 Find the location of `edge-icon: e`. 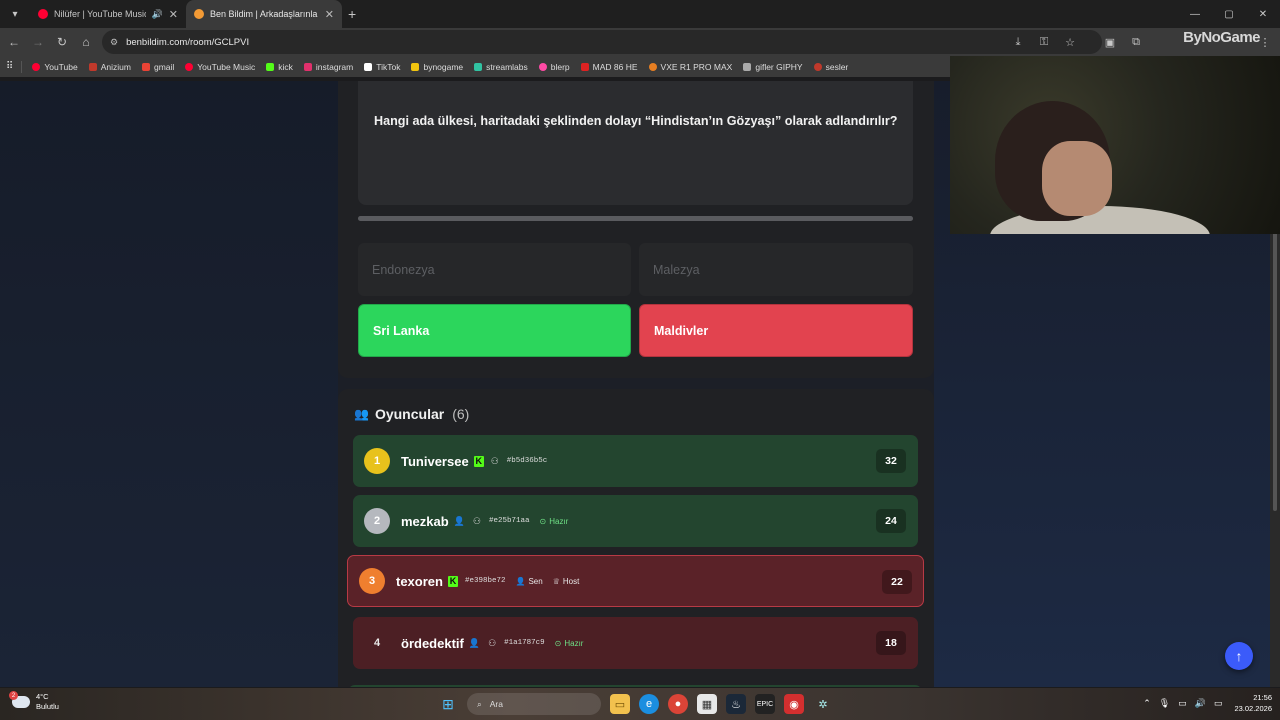

edge-icon: e is located at coordinates (649, 704).